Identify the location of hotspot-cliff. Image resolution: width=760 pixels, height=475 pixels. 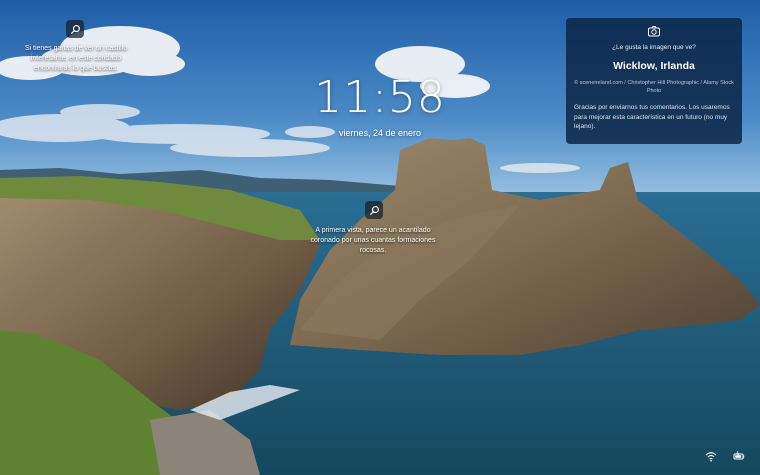
(374, 210).